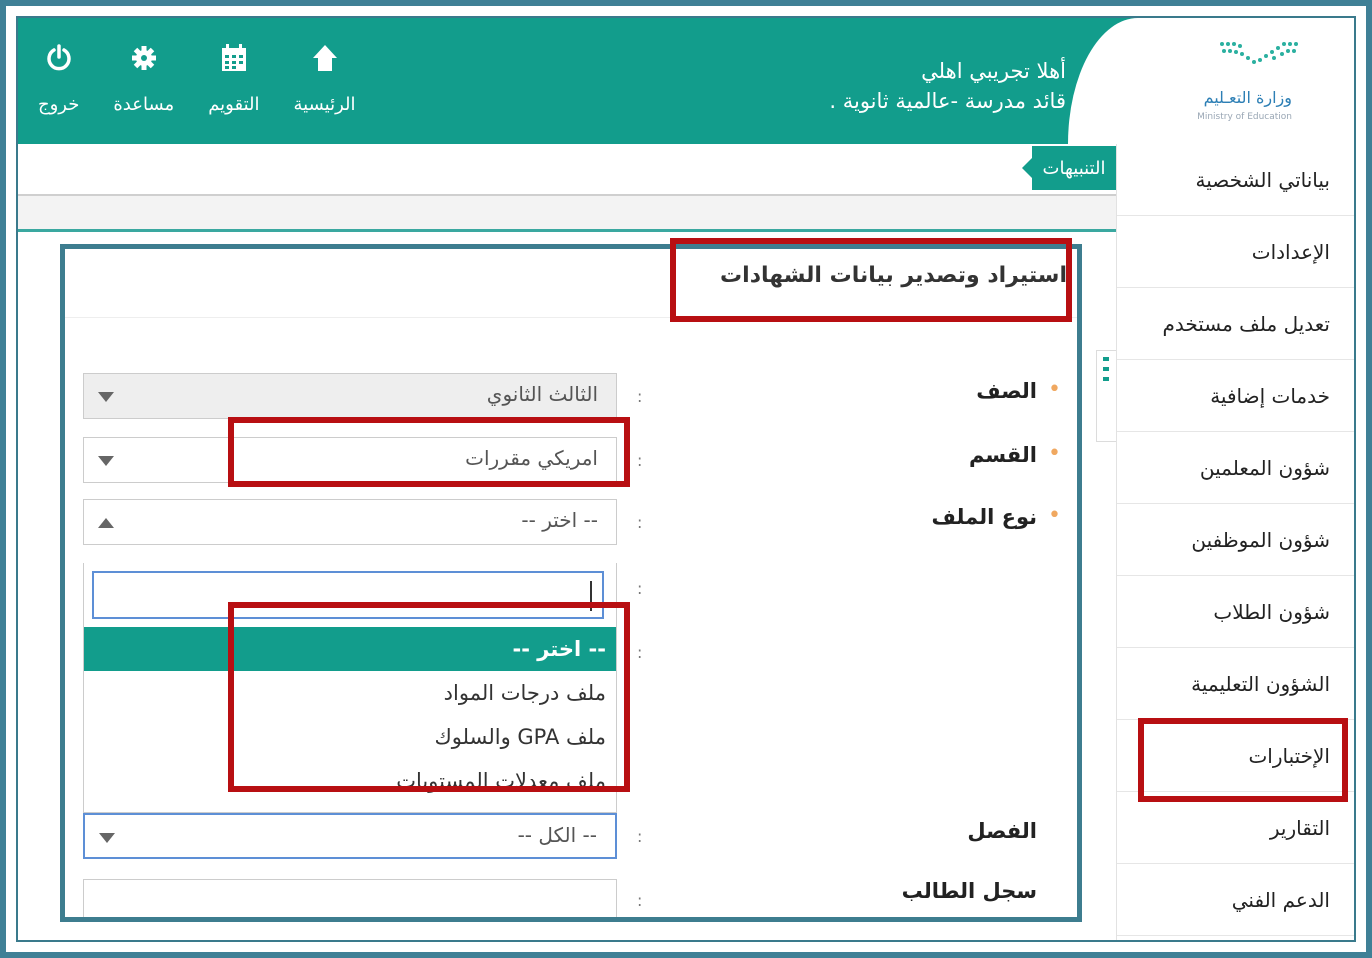 The image size is (1372, 958). What do you see at coordinates (350, 898) in the screenshot?
I see `student-record-input` at bounding box center [350, 898].